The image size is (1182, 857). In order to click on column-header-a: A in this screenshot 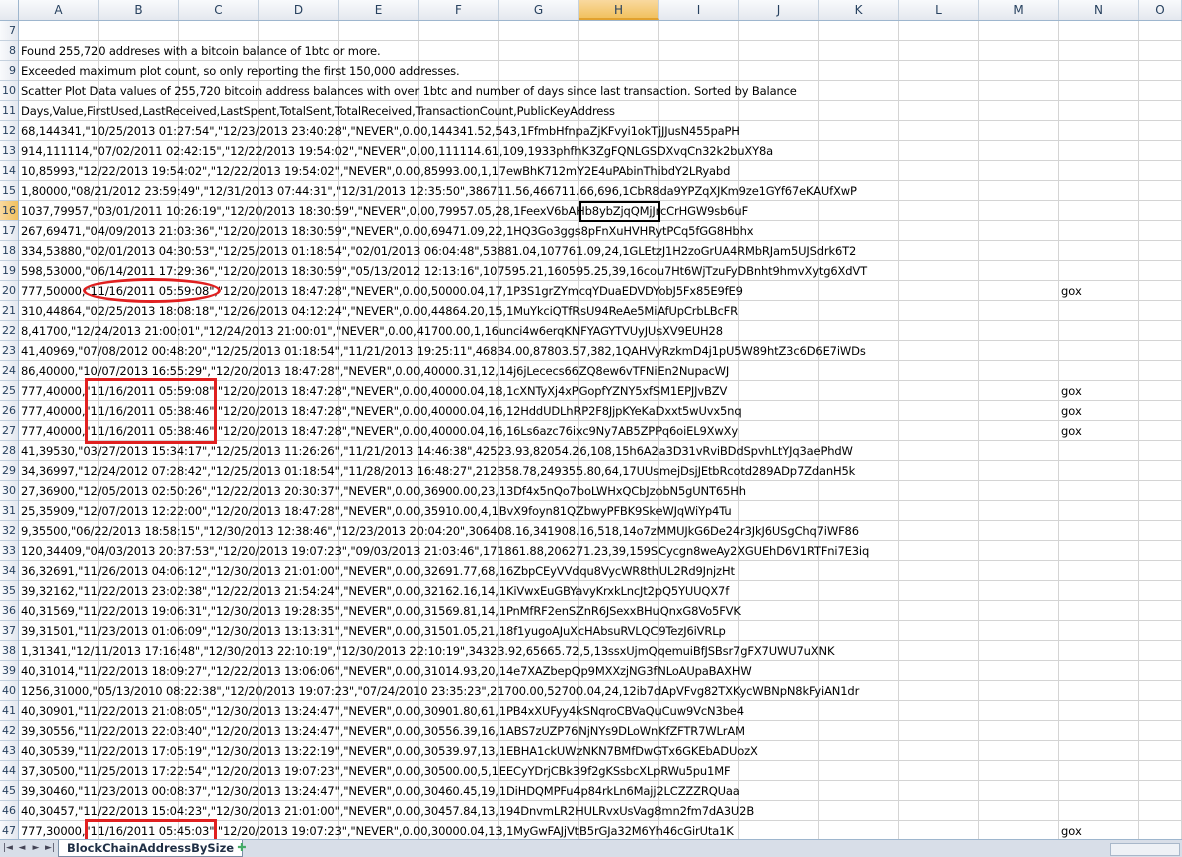, I will do `click(59, 10)`.